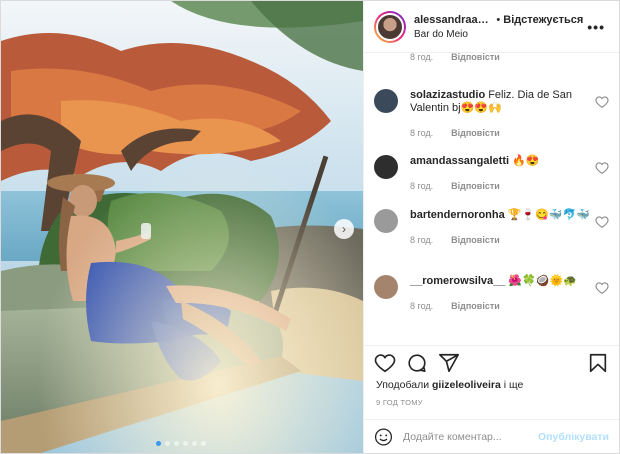 The image size is (620, 454). What do you see at coordinates (383, 437) in the screenshot?
I see `emoji-icon` at bounding box center [383, 437].